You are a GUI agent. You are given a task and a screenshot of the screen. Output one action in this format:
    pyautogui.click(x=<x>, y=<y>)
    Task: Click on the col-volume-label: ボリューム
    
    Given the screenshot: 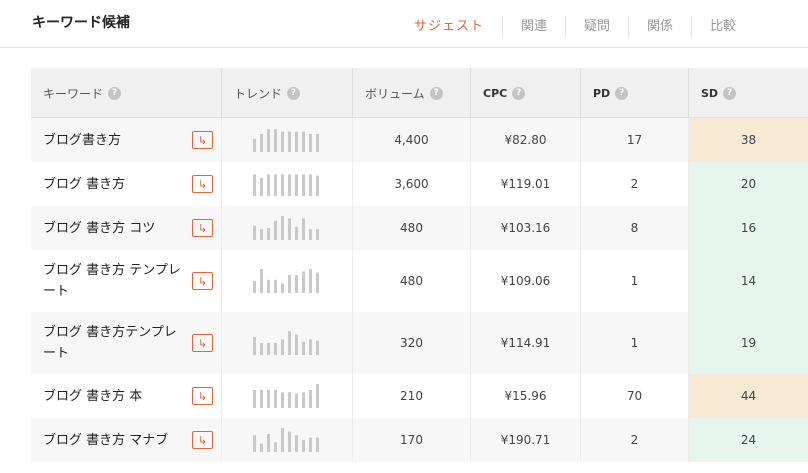 What is the action you would take?
    pyautogui.click(x=395, y=93)
    